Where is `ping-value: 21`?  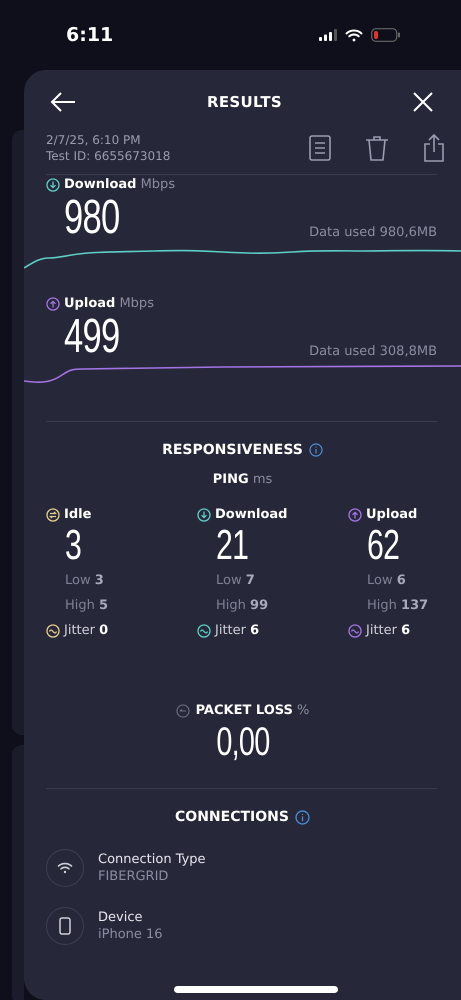 ping-value: 21 is located at coordinates (232, 545).